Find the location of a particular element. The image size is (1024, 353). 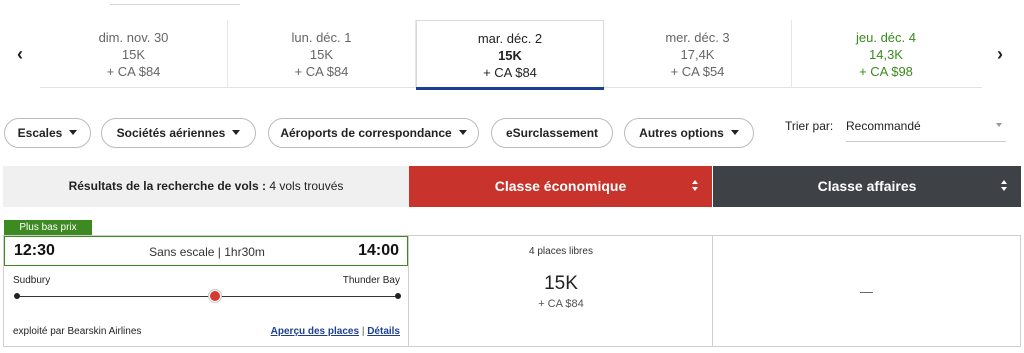

details-link: Détails is located at coordinates (383, 331).